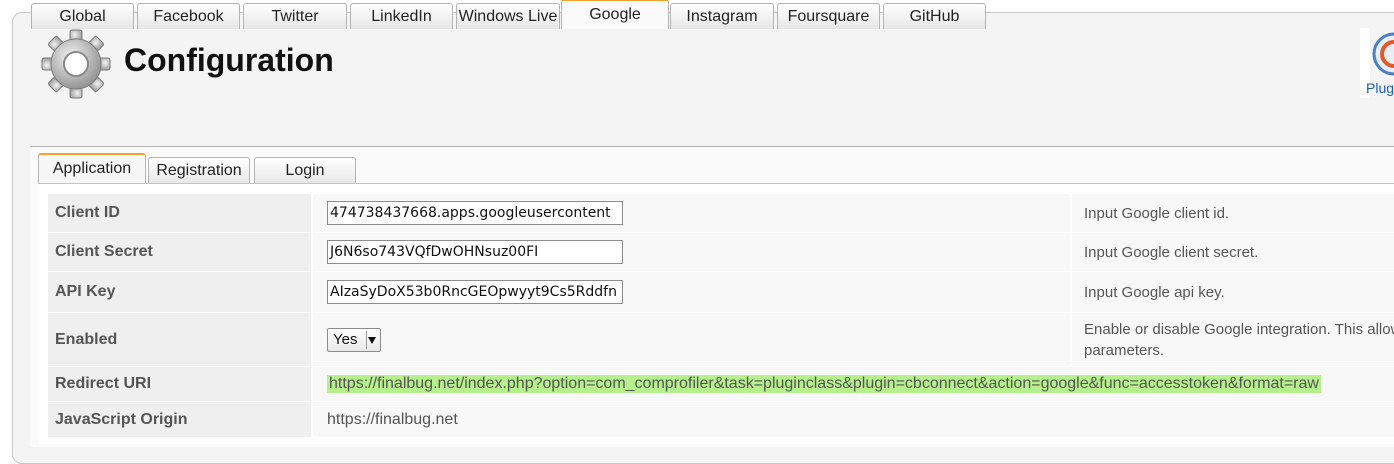  Describe the element at coordinates (828, 16) in the screenshot. I see `tab-foursquare: Foursquare` at that location.